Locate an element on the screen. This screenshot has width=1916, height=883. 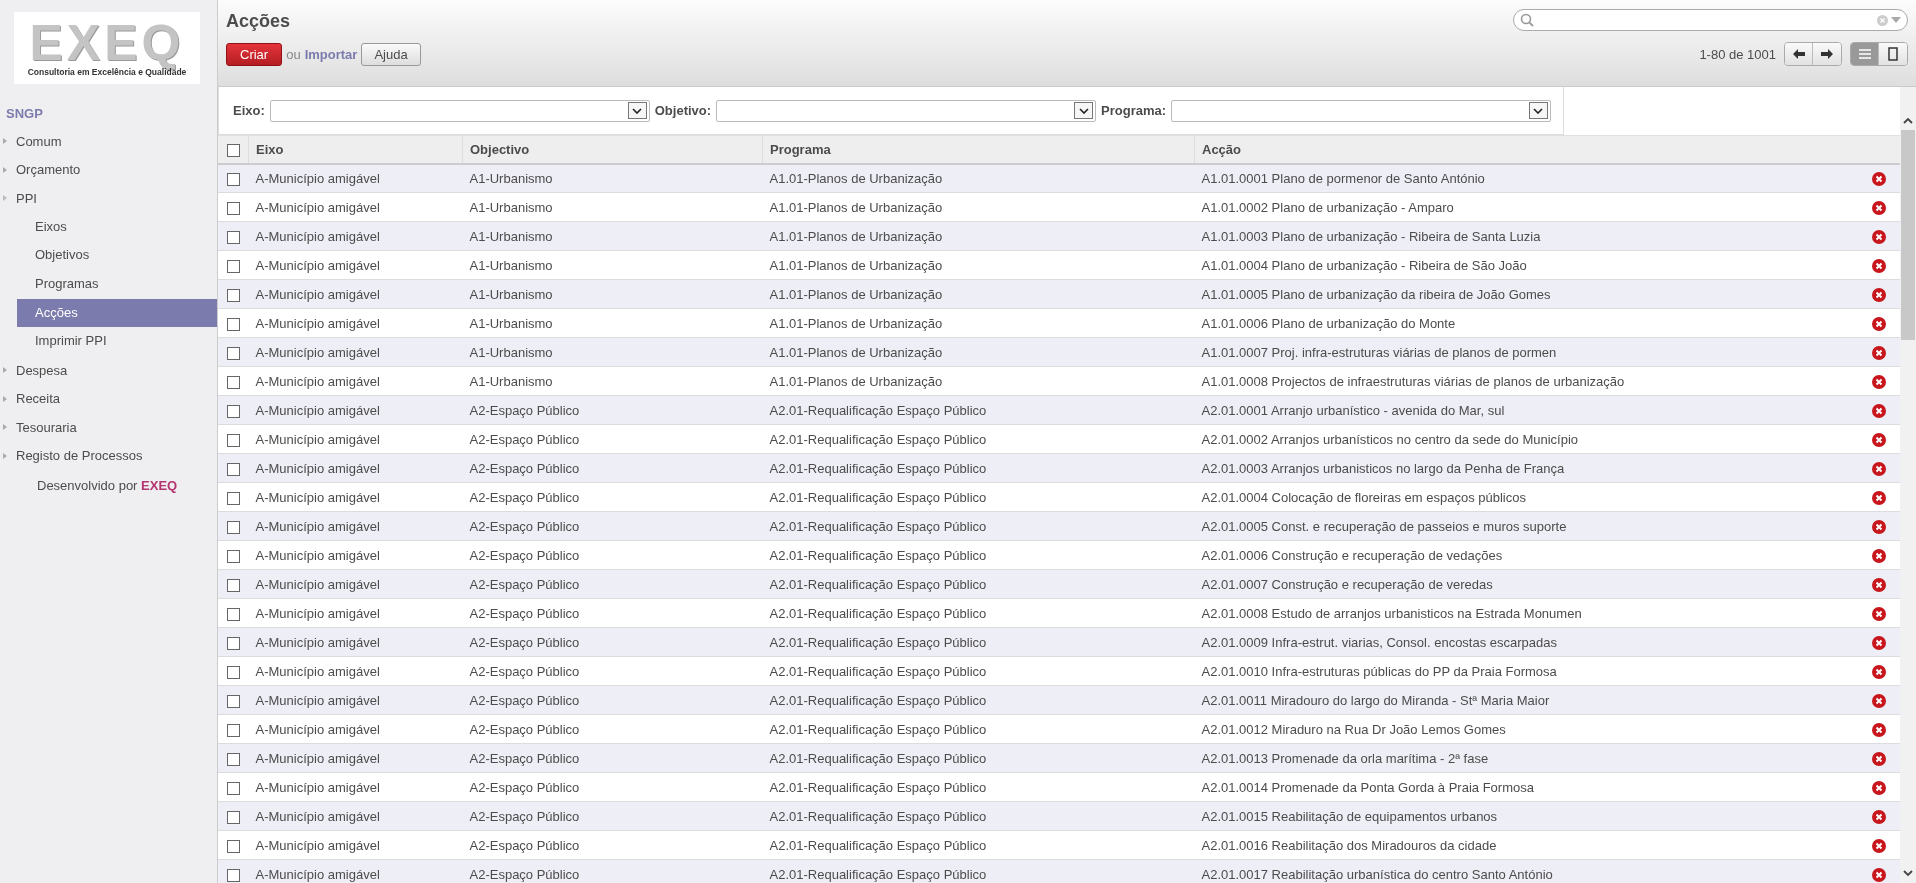
menu-item: Tesouraria is located at coordinates (108, 427).